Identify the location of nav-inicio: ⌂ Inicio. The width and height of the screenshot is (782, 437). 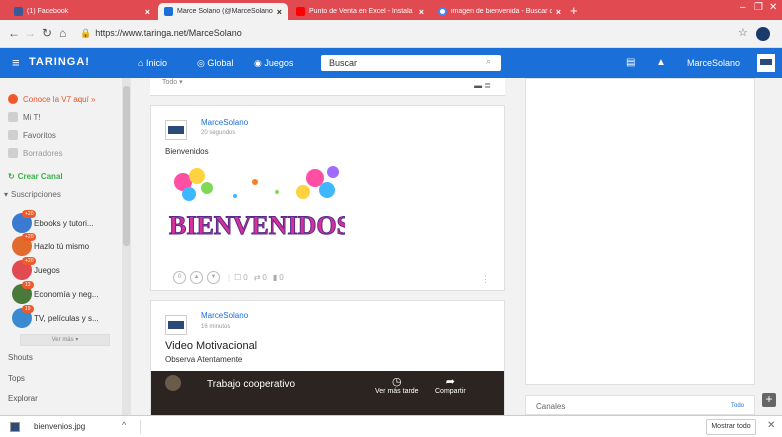
(152, 63).